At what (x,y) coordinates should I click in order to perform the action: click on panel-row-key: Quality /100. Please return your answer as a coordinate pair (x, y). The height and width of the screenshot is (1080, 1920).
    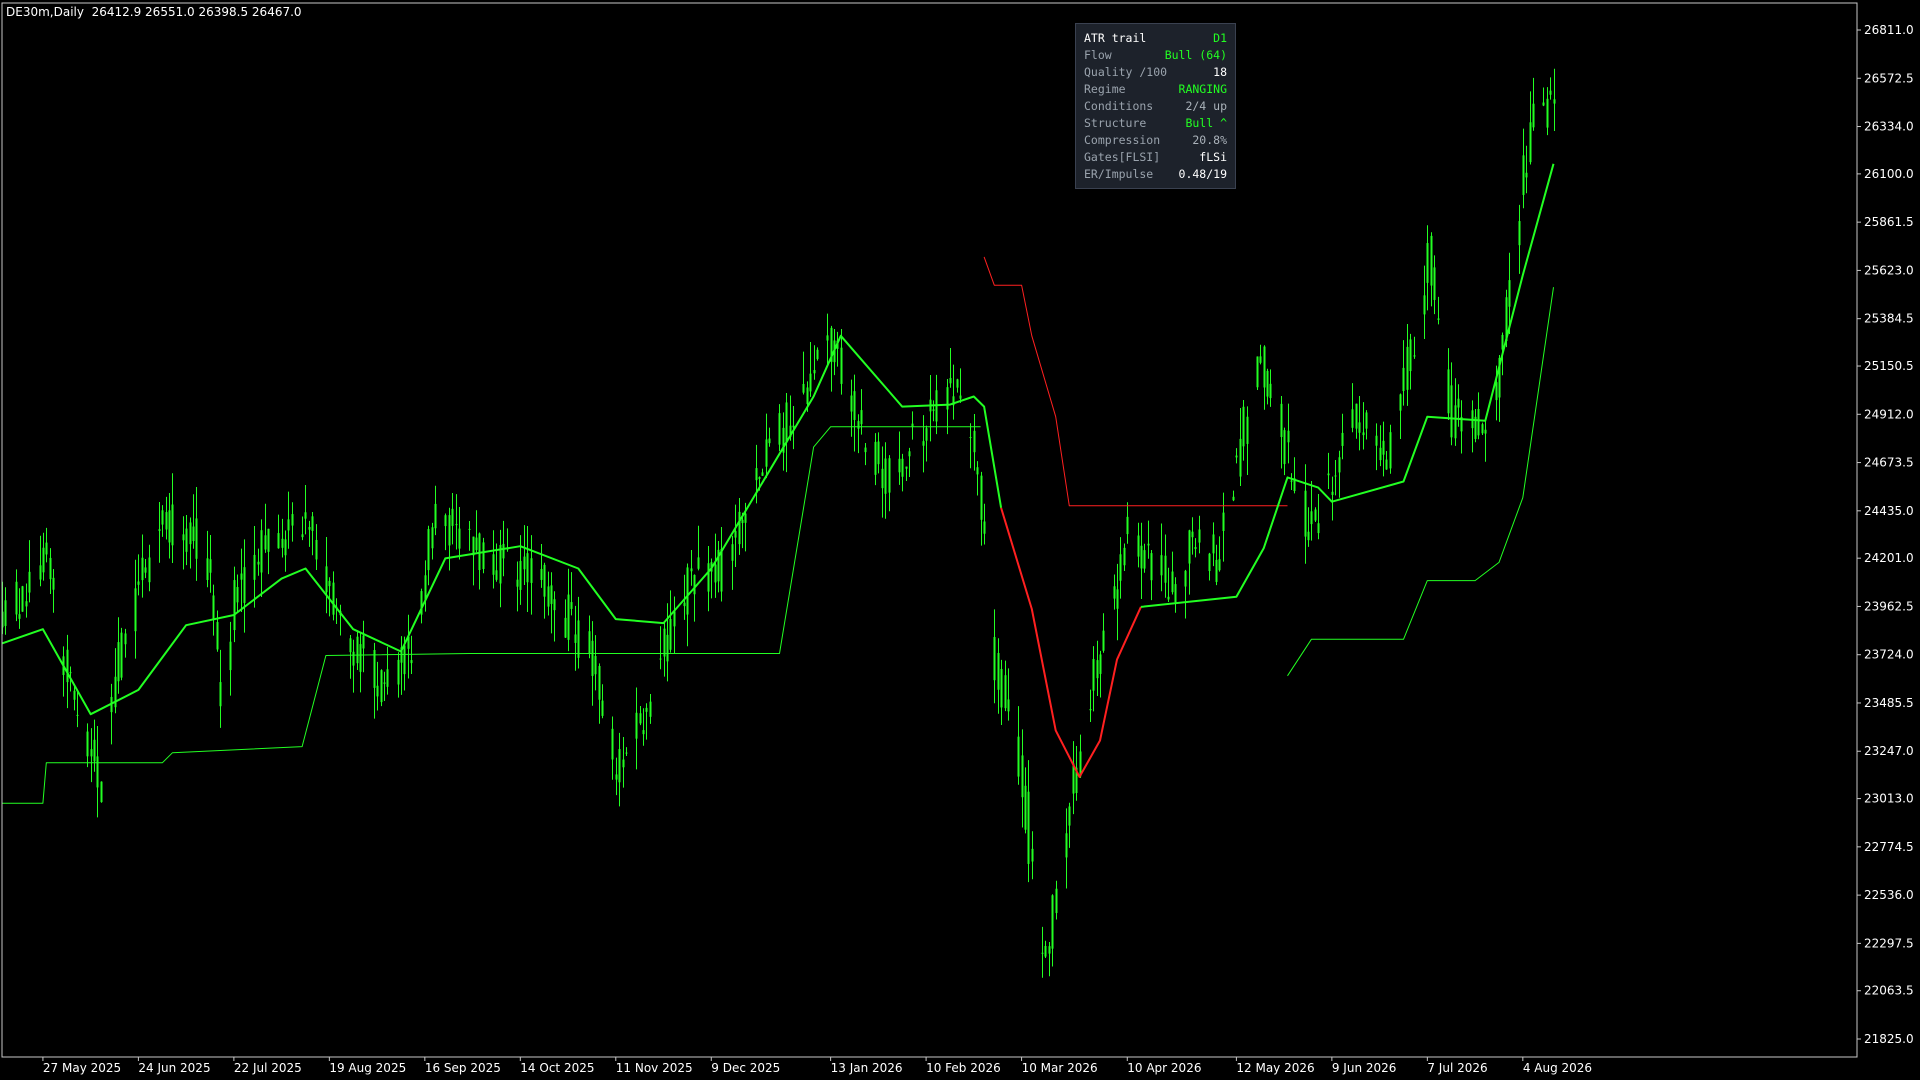
    Looking at the image, I should click on (1126, 72).